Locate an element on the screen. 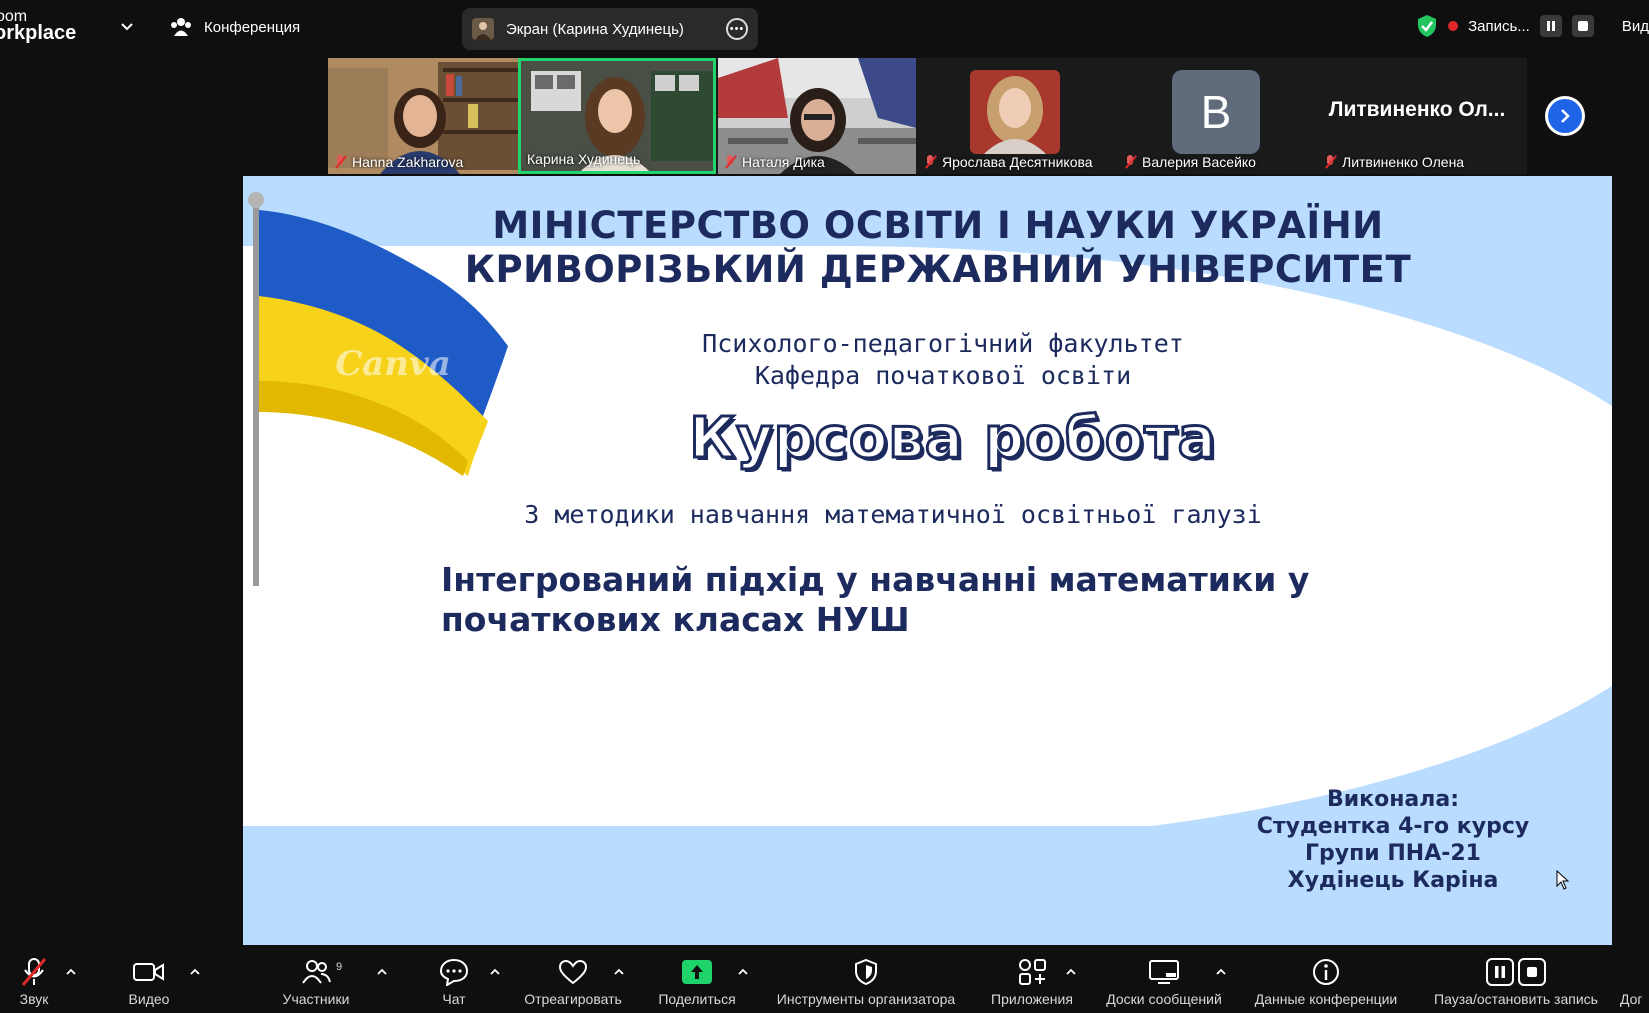 Image resolution: width=1649 pixels, height=1013 pixels. meeting-toolbar: Звук Видео Участники 9 Чат Отреагировать is located at coordinates (824, 979).